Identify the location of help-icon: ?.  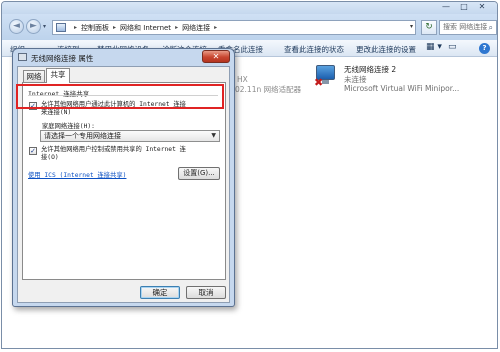
(484, 48).